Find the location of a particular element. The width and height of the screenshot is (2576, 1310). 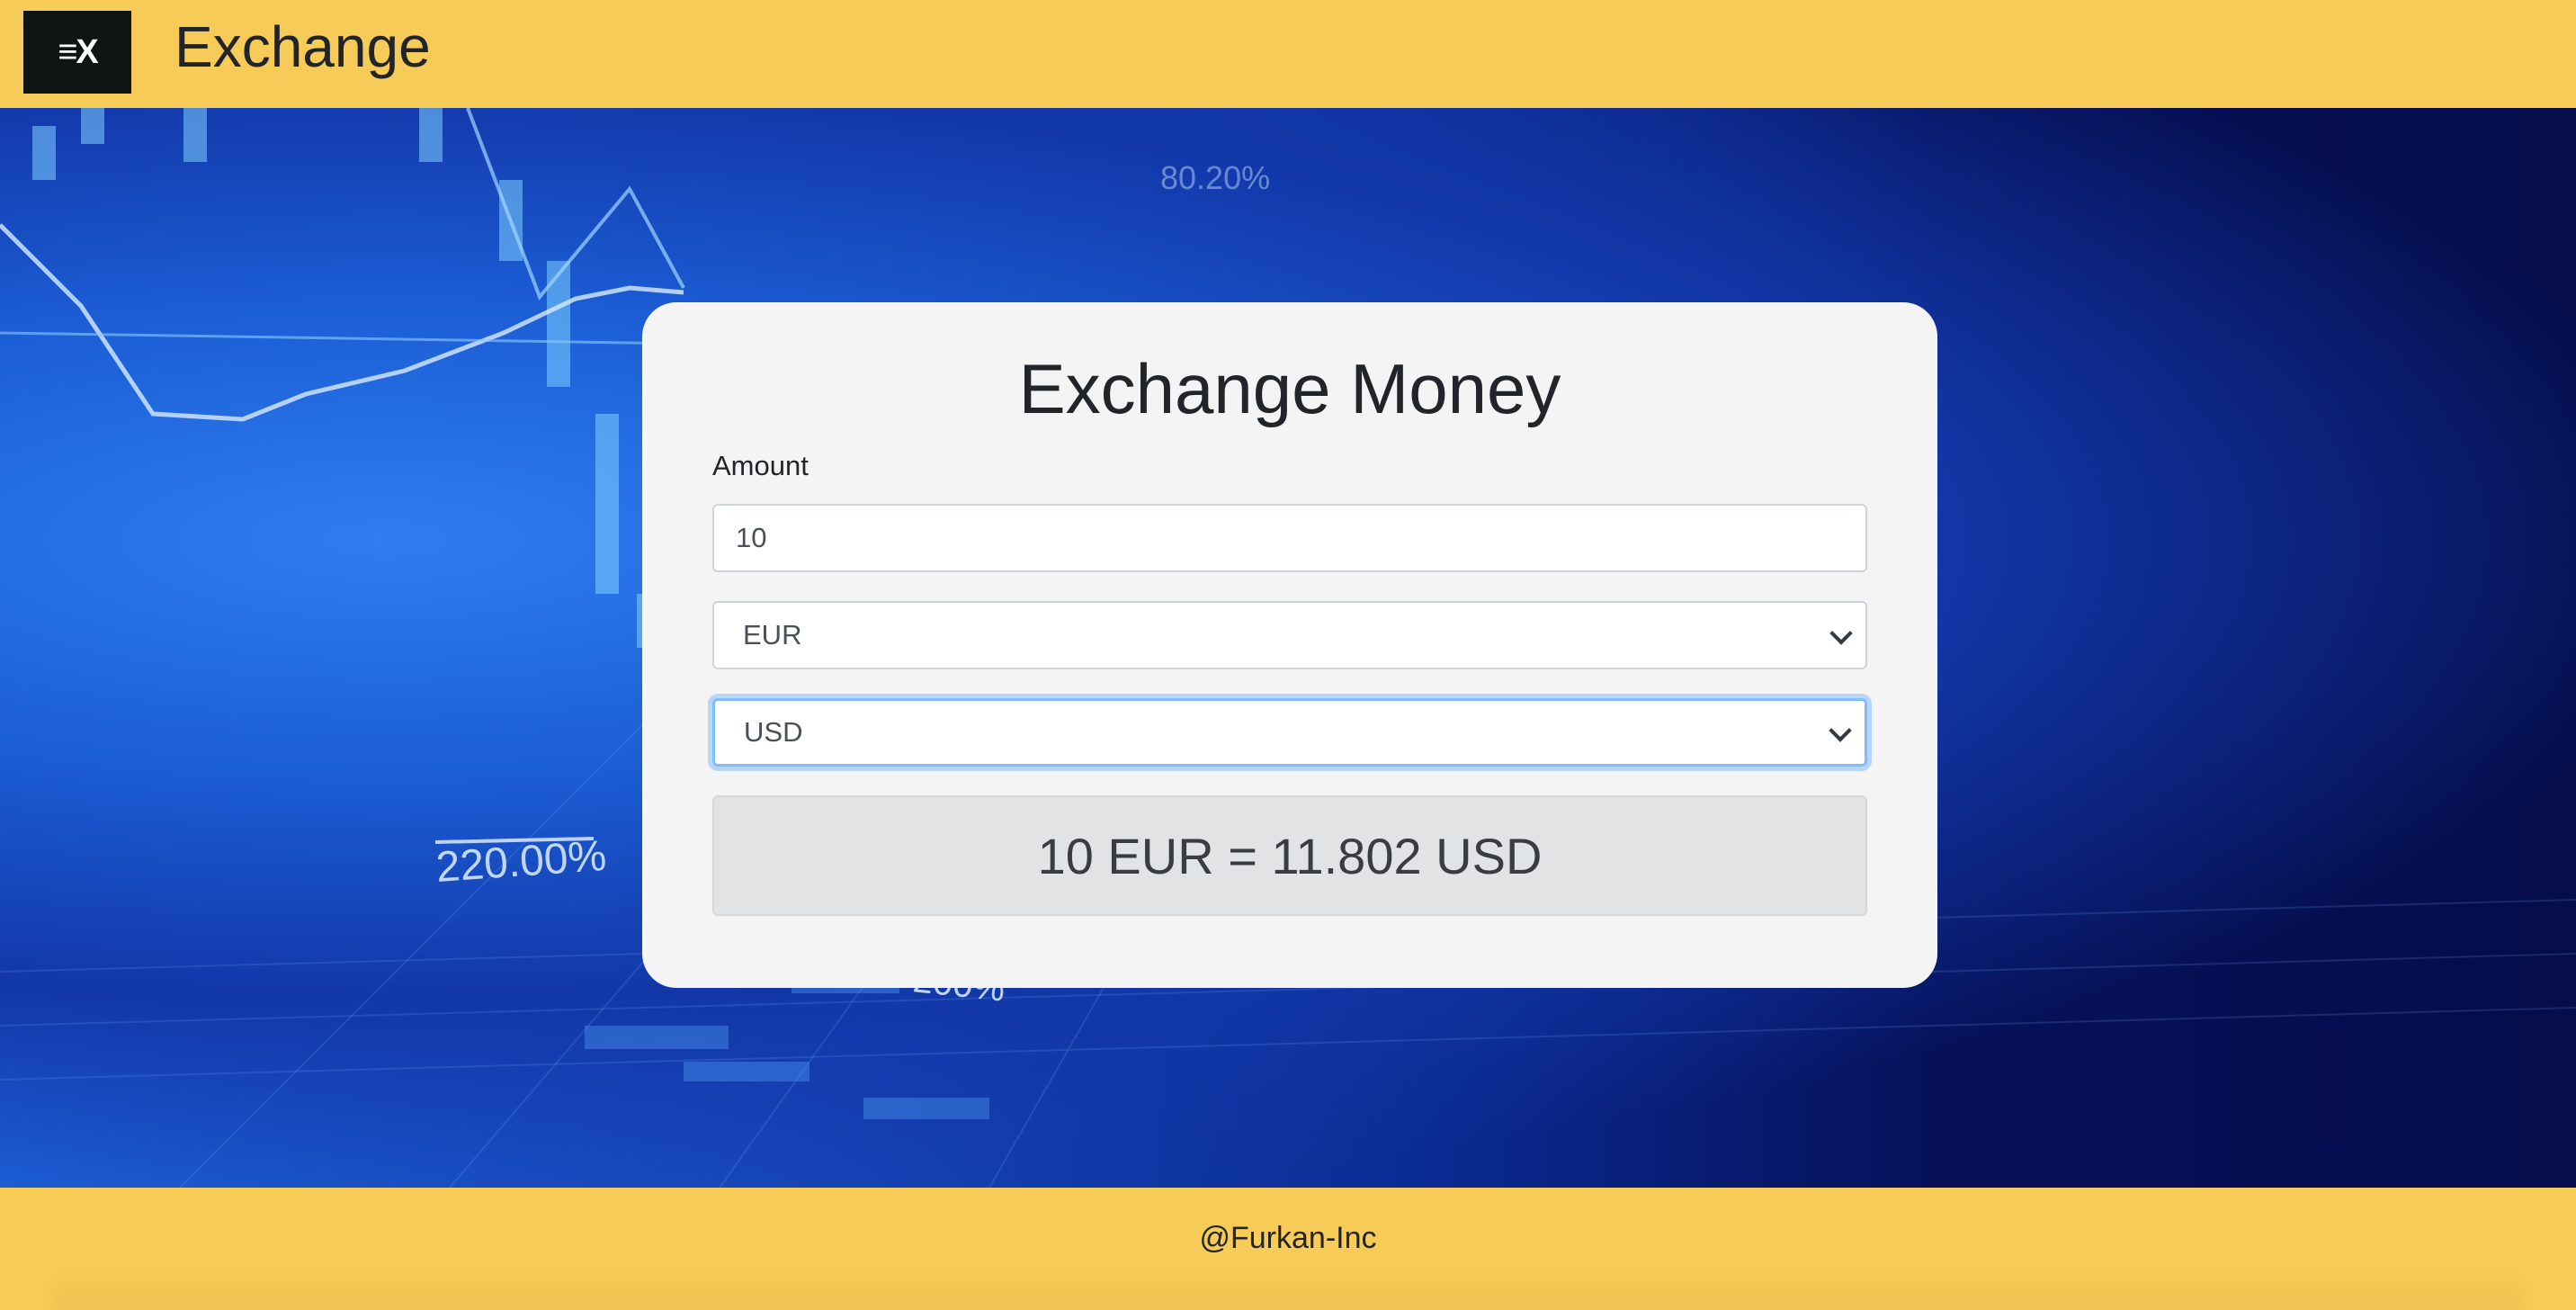

amount-label: Amount is located at coordinates (760, 465).